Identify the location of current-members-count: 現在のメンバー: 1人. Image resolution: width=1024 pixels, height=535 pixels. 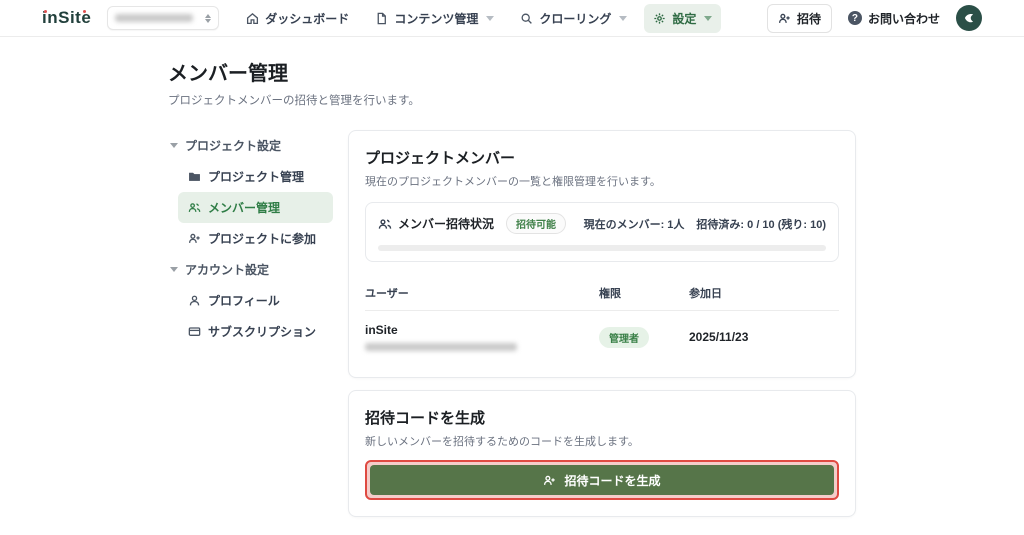
(634, 224).